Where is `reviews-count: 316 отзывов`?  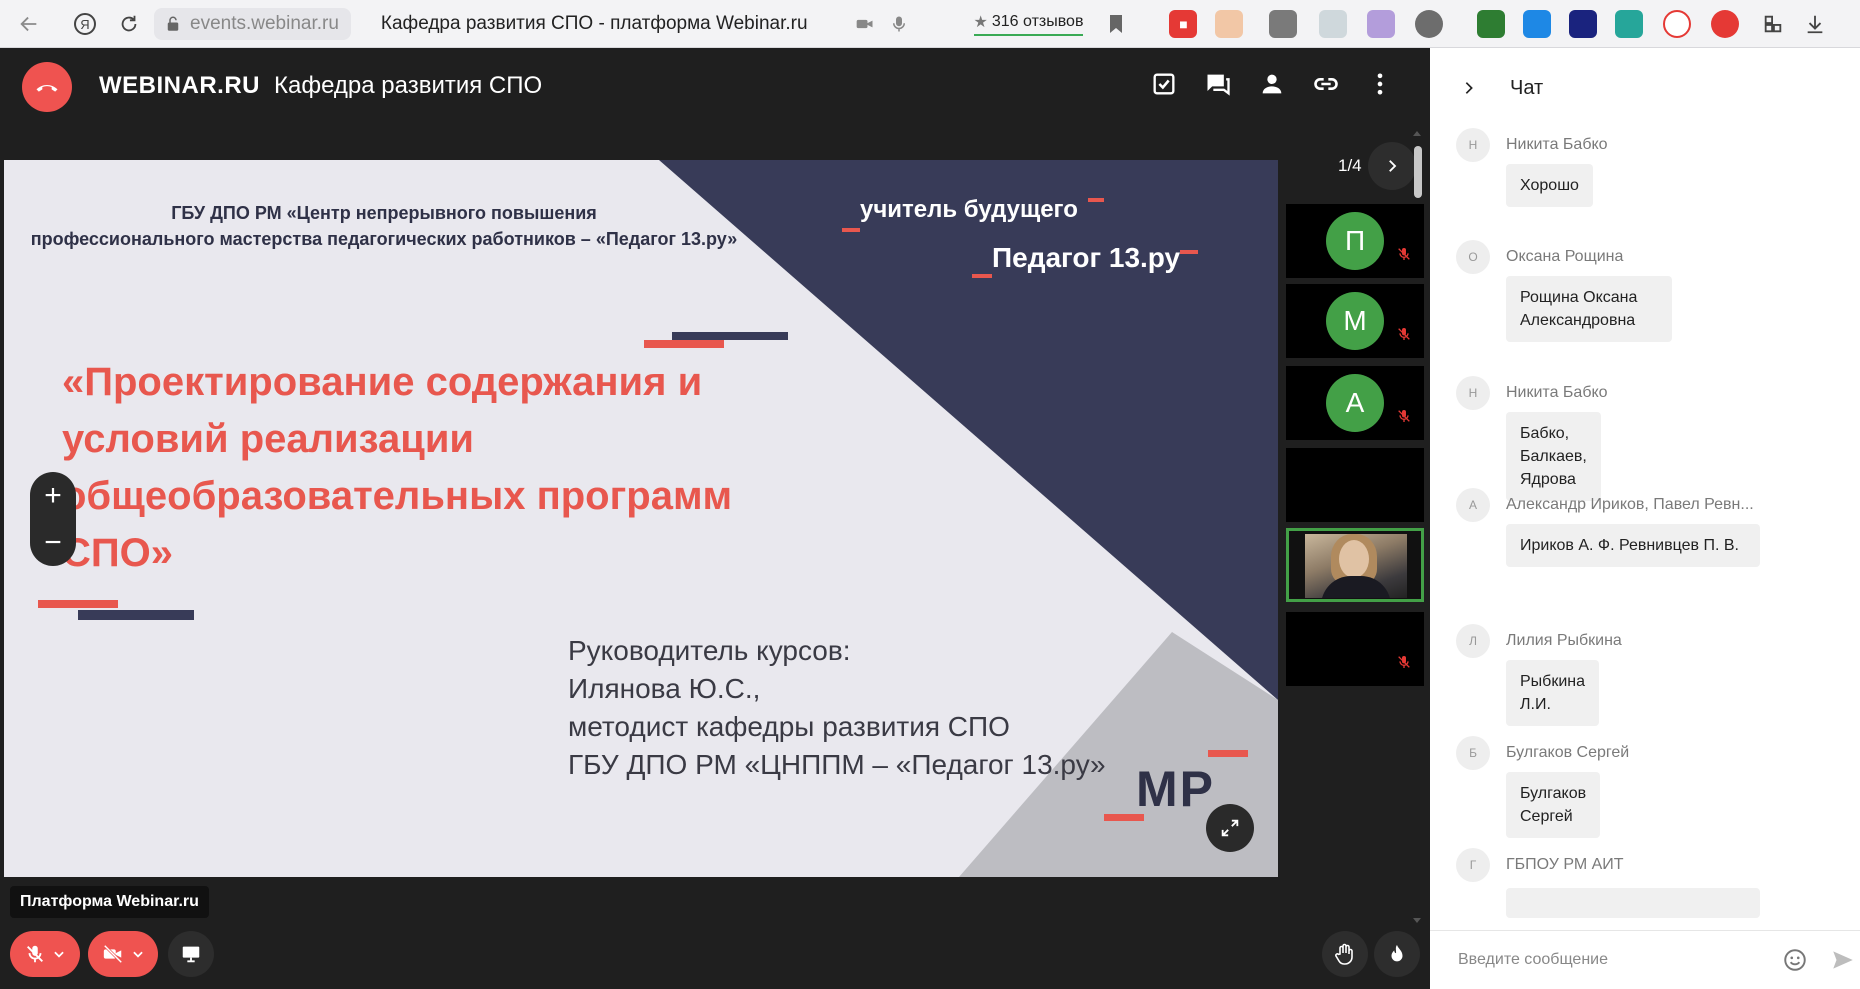
reviews-count: 316 отзывов is located at coordinates (1037, 21).